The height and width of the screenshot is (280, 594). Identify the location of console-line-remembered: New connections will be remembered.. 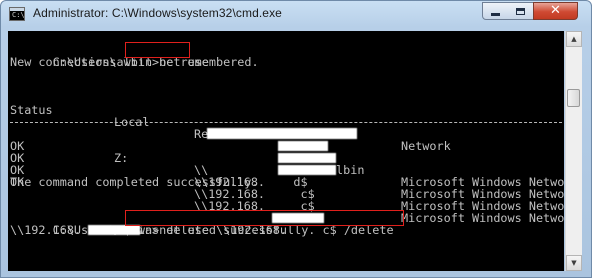
(134, 62).